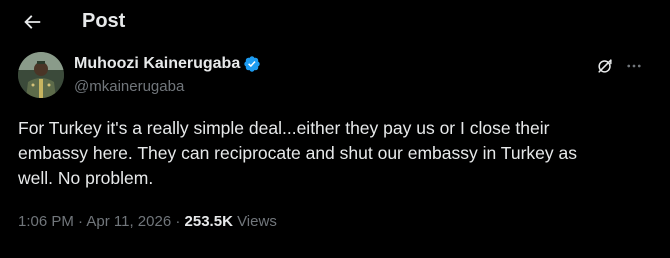 This screenshot has height=258, width=670. I want to click on verified-badge-icon, so click(252, 64).